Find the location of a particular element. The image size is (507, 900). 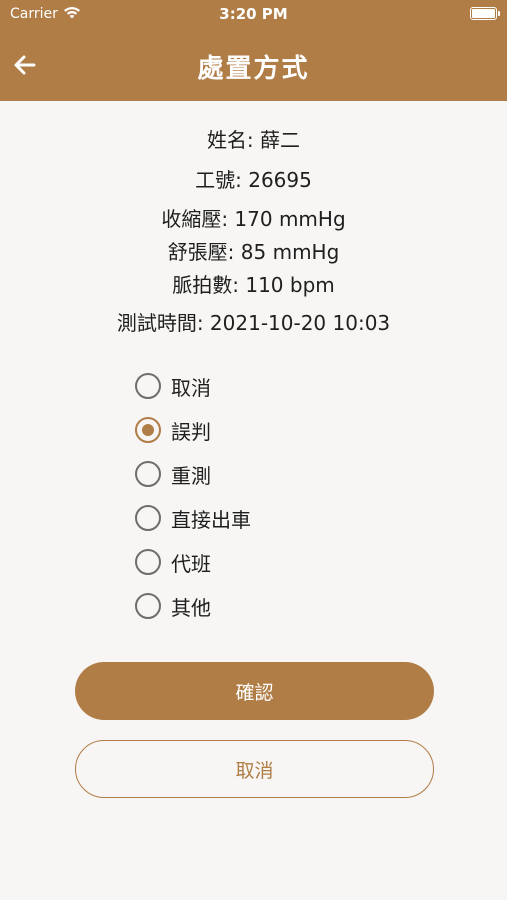

option-label: 代班 is located at coordinates (191, 563).